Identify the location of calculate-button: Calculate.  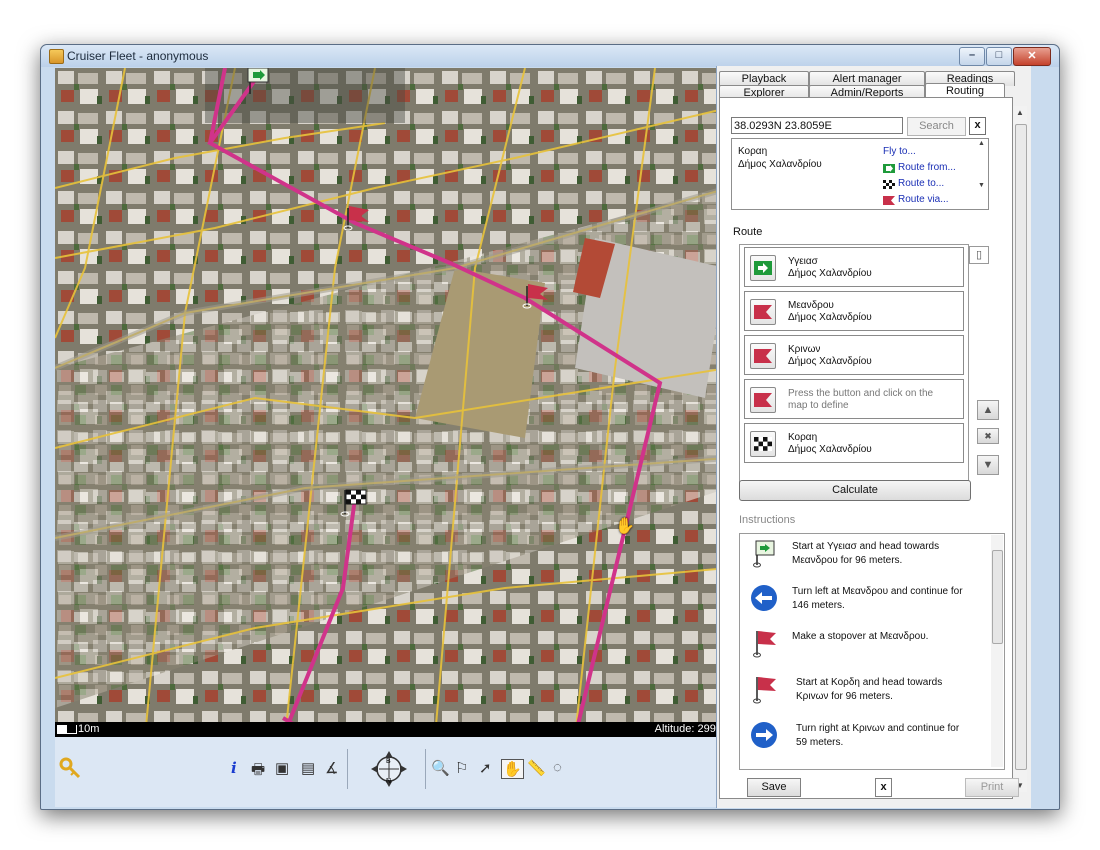
(855, 490).